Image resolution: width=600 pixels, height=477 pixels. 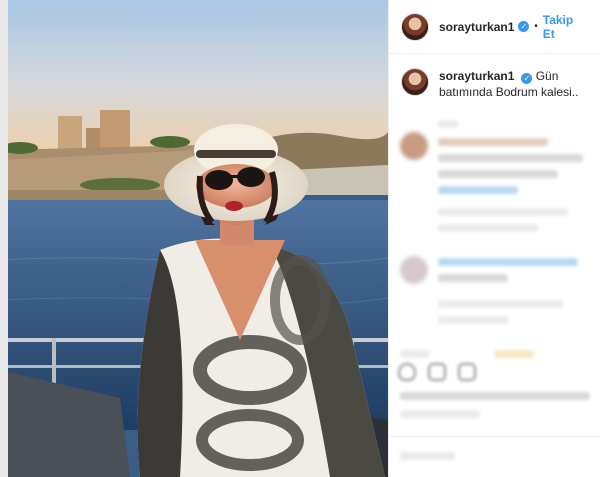 I want to click on follow-button: Takip Et, so click(x=565, y=27).